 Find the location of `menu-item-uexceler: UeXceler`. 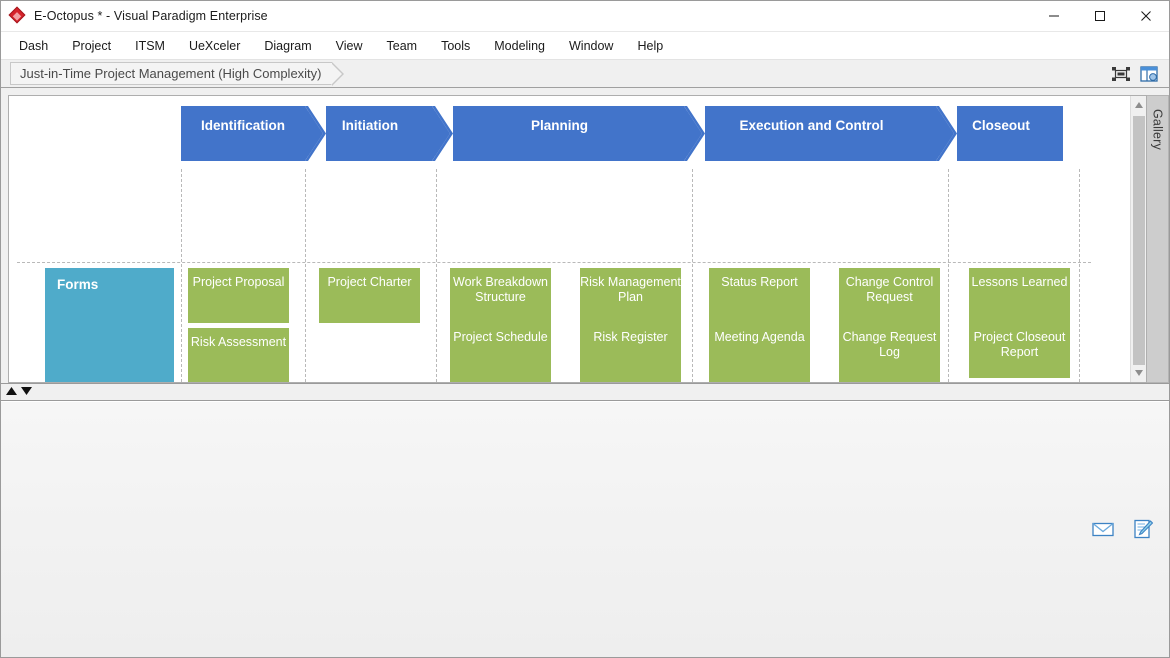

menu-item-uexceler: UeXceler is located at coordinates (214, 46).